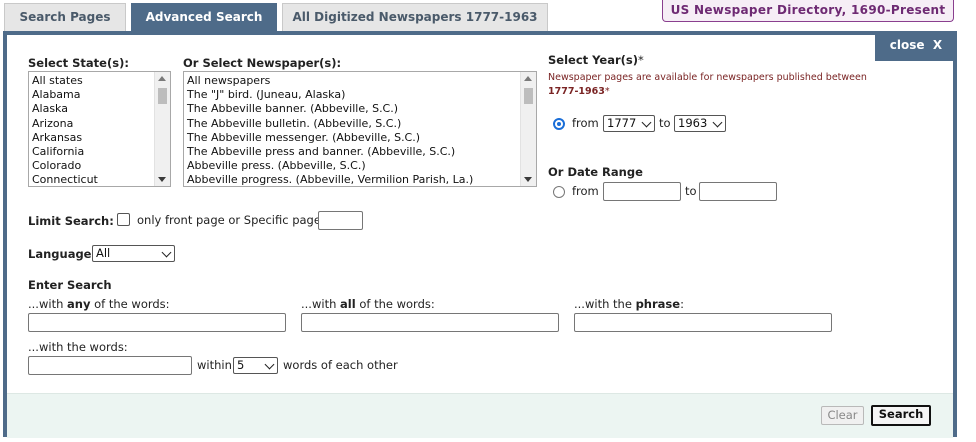 This screenshot has width=976, height=442. I want to click on close-button: close X, so click(916, 46).